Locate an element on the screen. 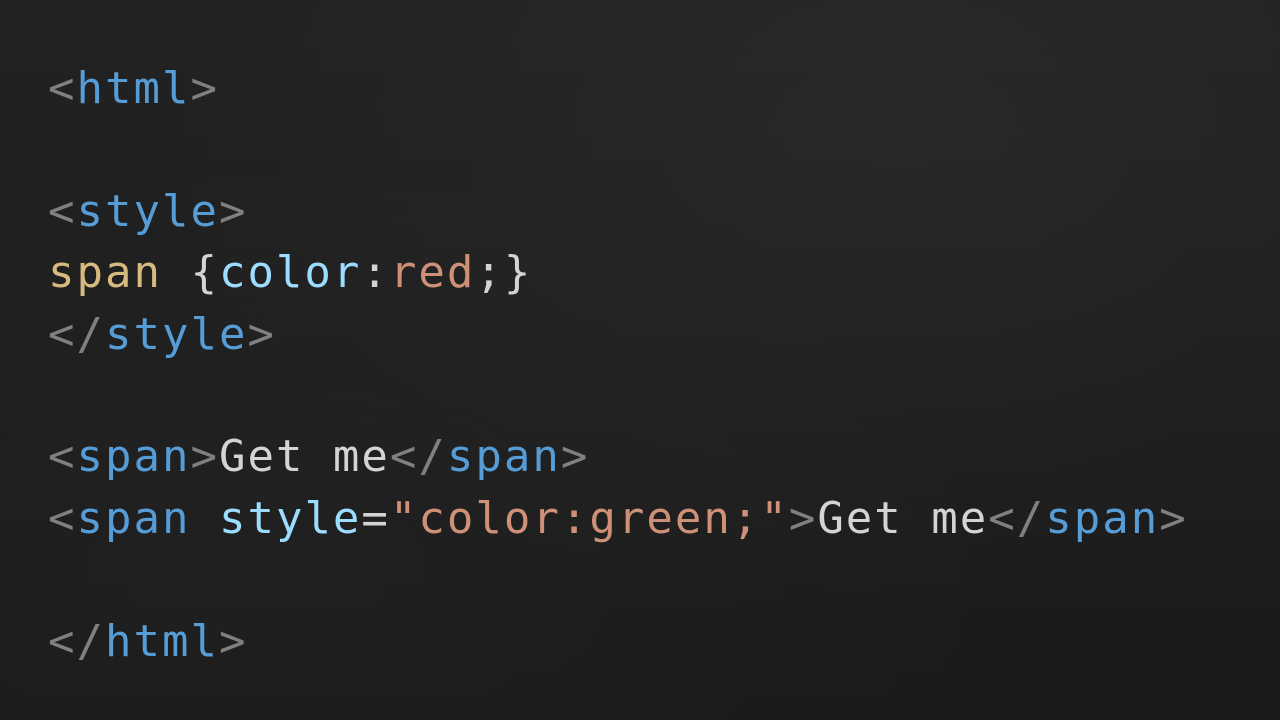 This screenshot has height=720, width=1280. code-line-html-open: <html> is located at coordinates (618, 88).